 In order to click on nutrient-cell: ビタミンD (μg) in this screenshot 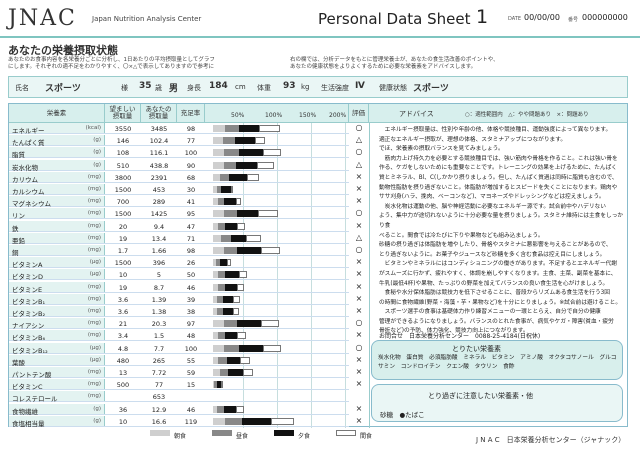, I will do `click(57, 275)`.